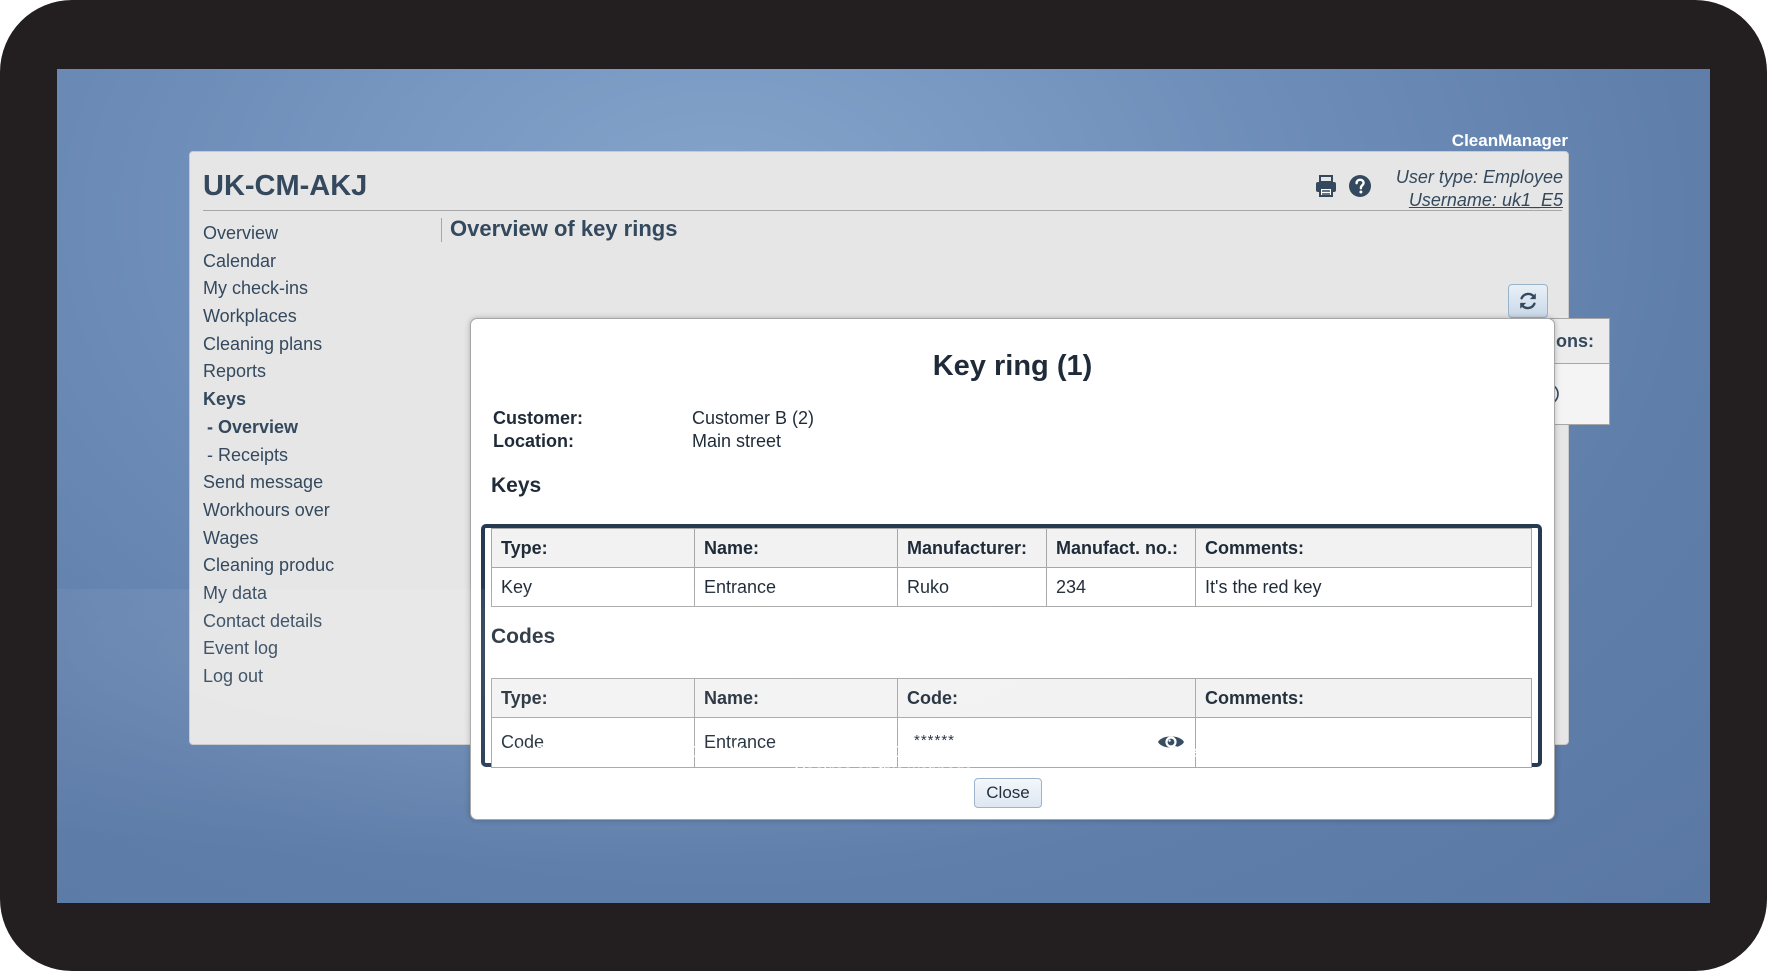 Image resolution: width=1767 pixels, height=971 pixels. I want to click on content-divider, so click(441, 230).